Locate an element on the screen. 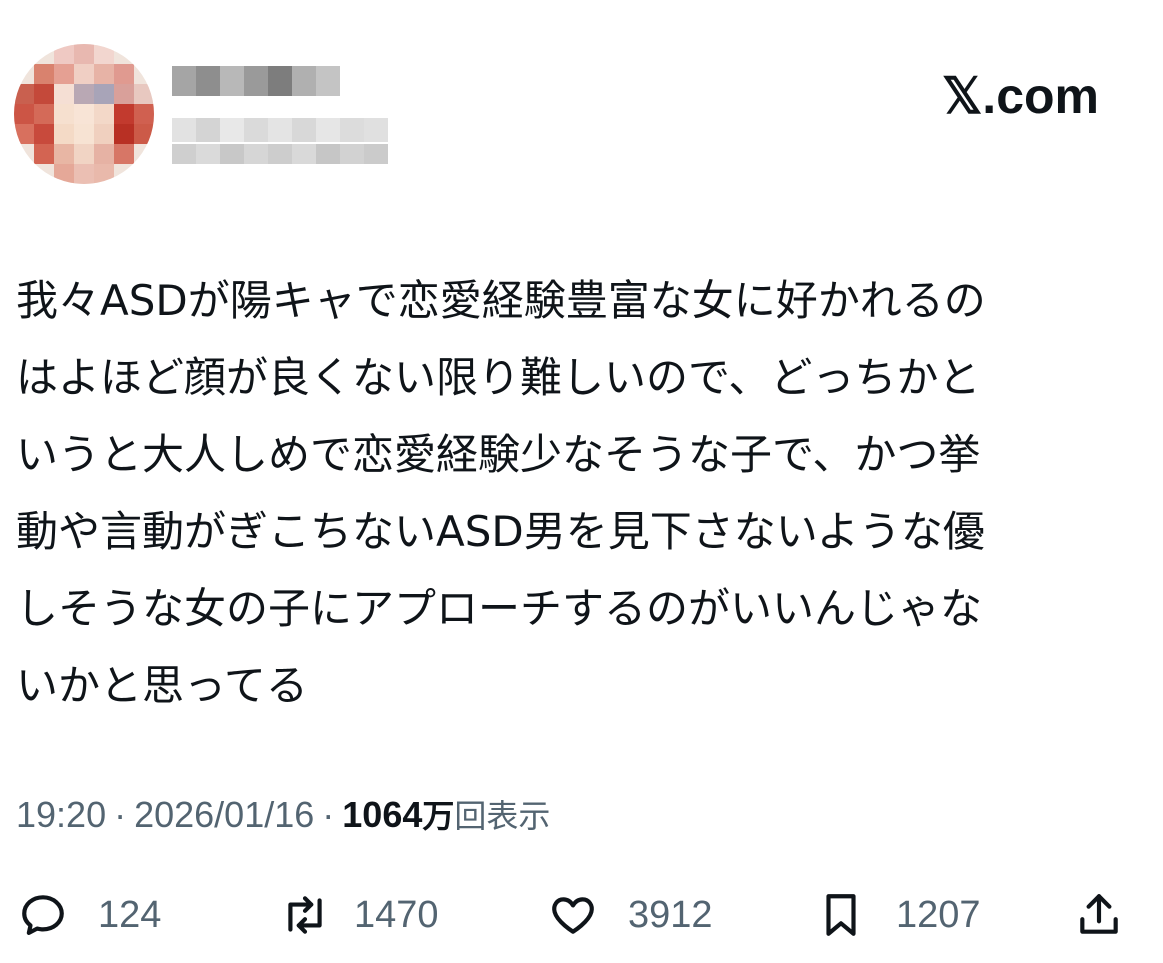 The height and width of the screenshot is (963, 1163). tweet-text-line: いかと思ってる is located at coordinates (162, 685).